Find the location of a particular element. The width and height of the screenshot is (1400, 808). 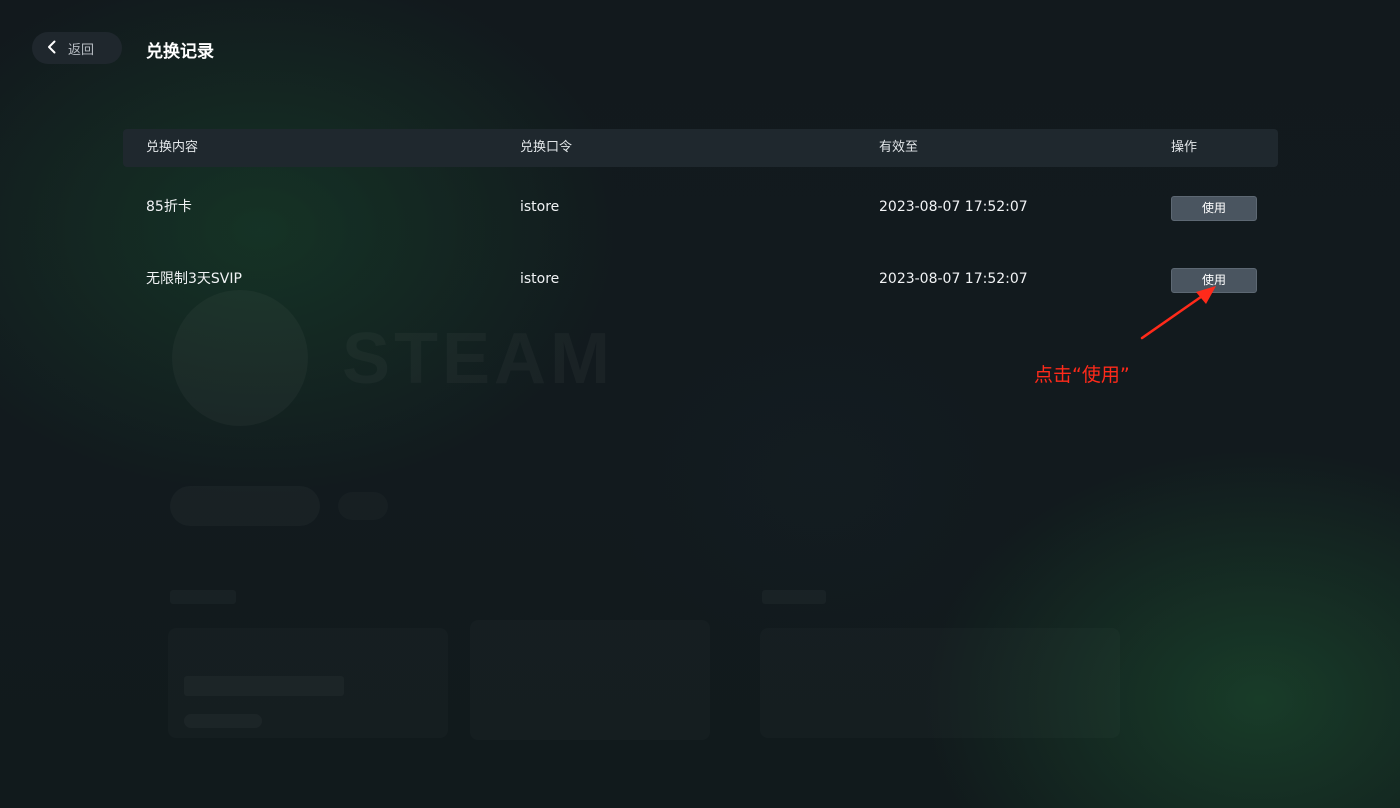

column-header-code: 兑换口令 is located at coordinates (546, 147).